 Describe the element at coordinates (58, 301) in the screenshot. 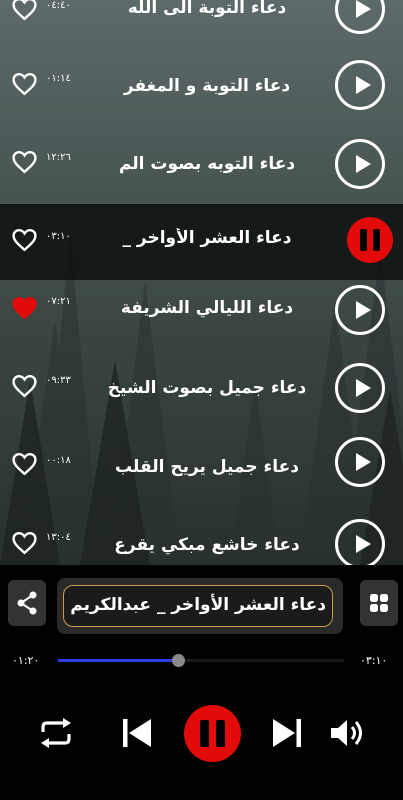

I see `track-duration: ٠٧:٢١` at that location.